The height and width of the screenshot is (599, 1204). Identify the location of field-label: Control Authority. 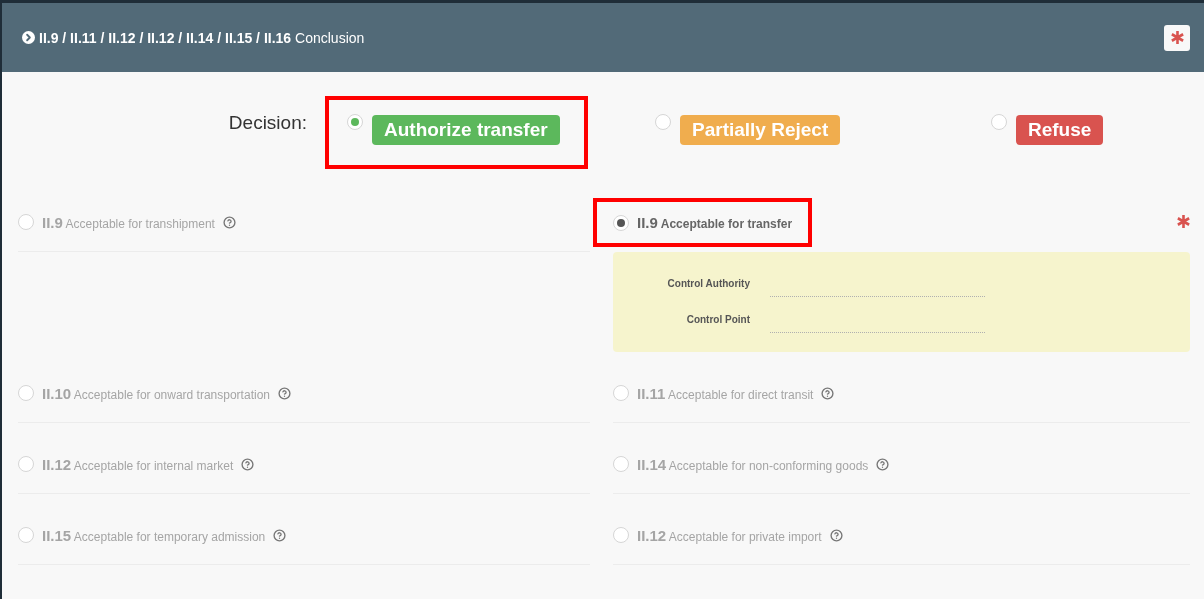
(708, 284).